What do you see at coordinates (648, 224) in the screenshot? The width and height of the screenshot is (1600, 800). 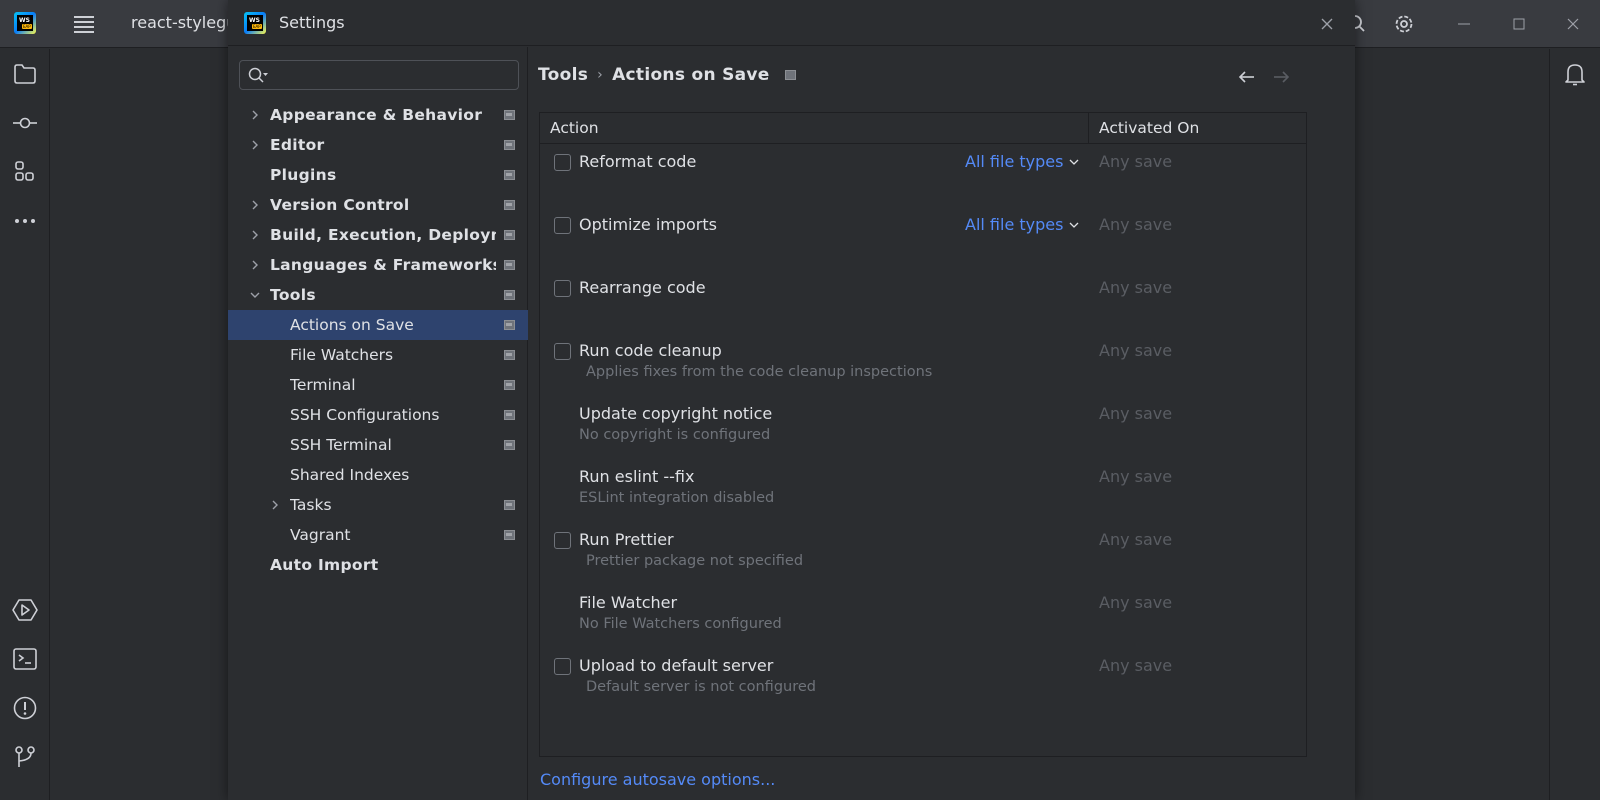 I see `action-title: Optimize imports` at bounding box center [648, 224].